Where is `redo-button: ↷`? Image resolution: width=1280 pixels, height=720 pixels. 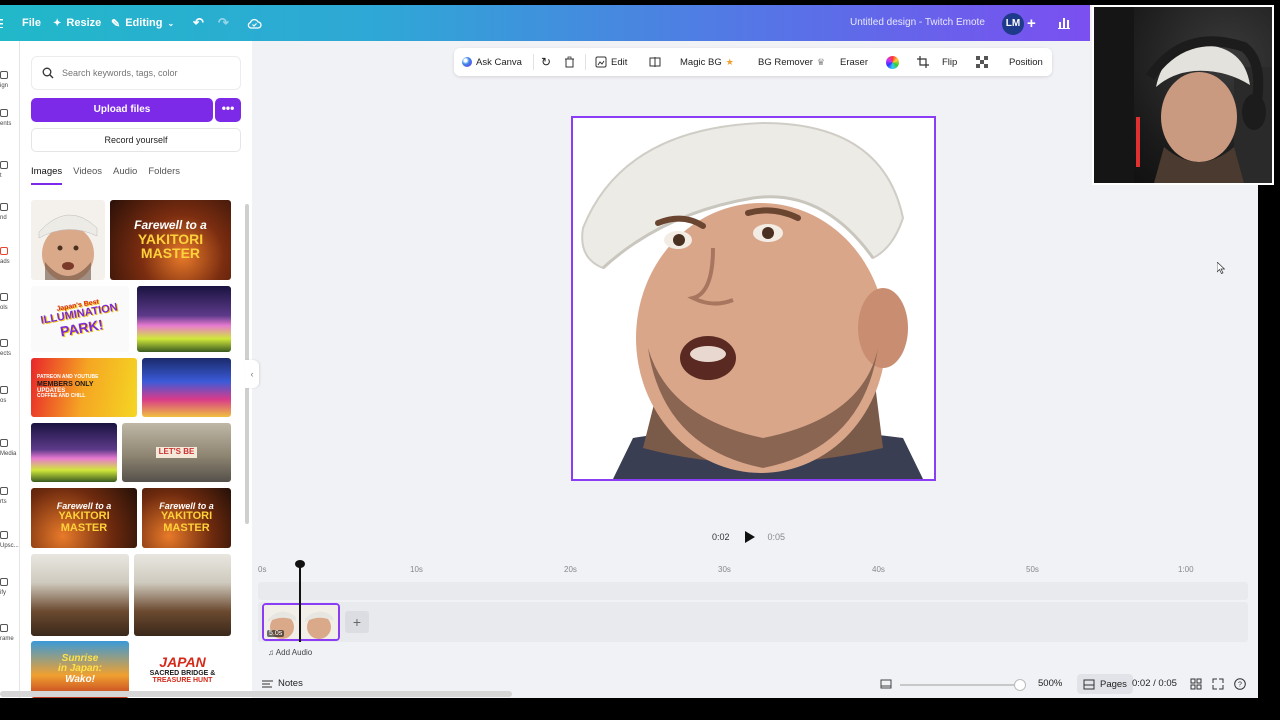
redo-button: ↷ is located at coordinates (223, 23).